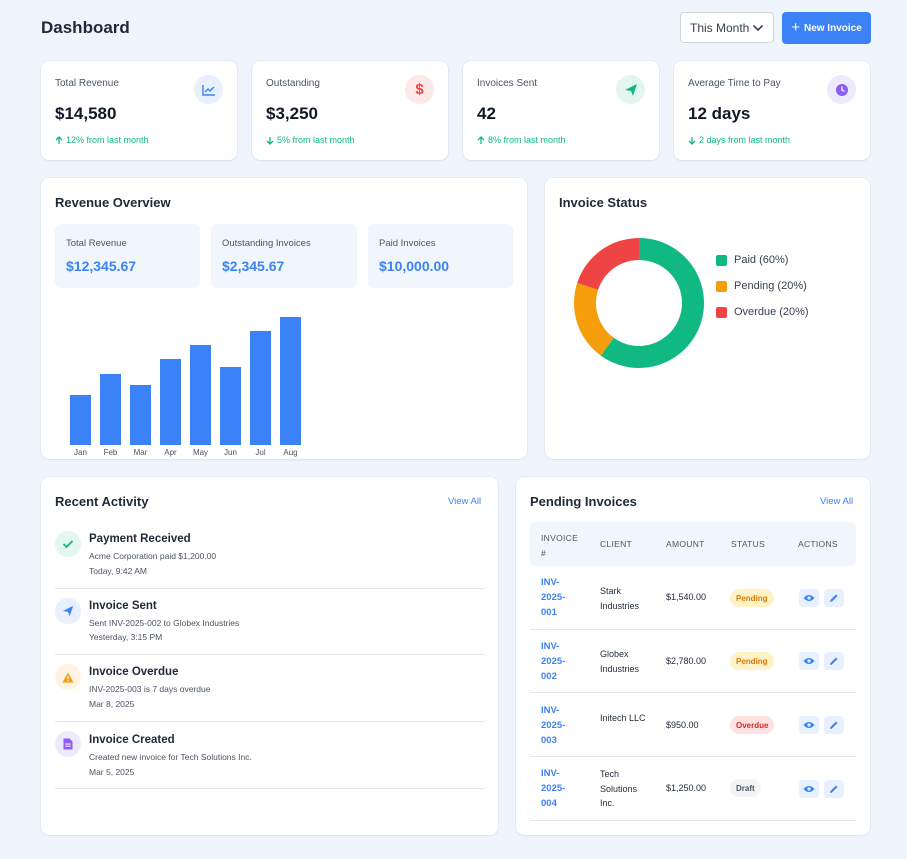 This screenshot has width=907, height=859. I want to click on activity-time: Yesterday, 3:15 PM, so click(125, 637).